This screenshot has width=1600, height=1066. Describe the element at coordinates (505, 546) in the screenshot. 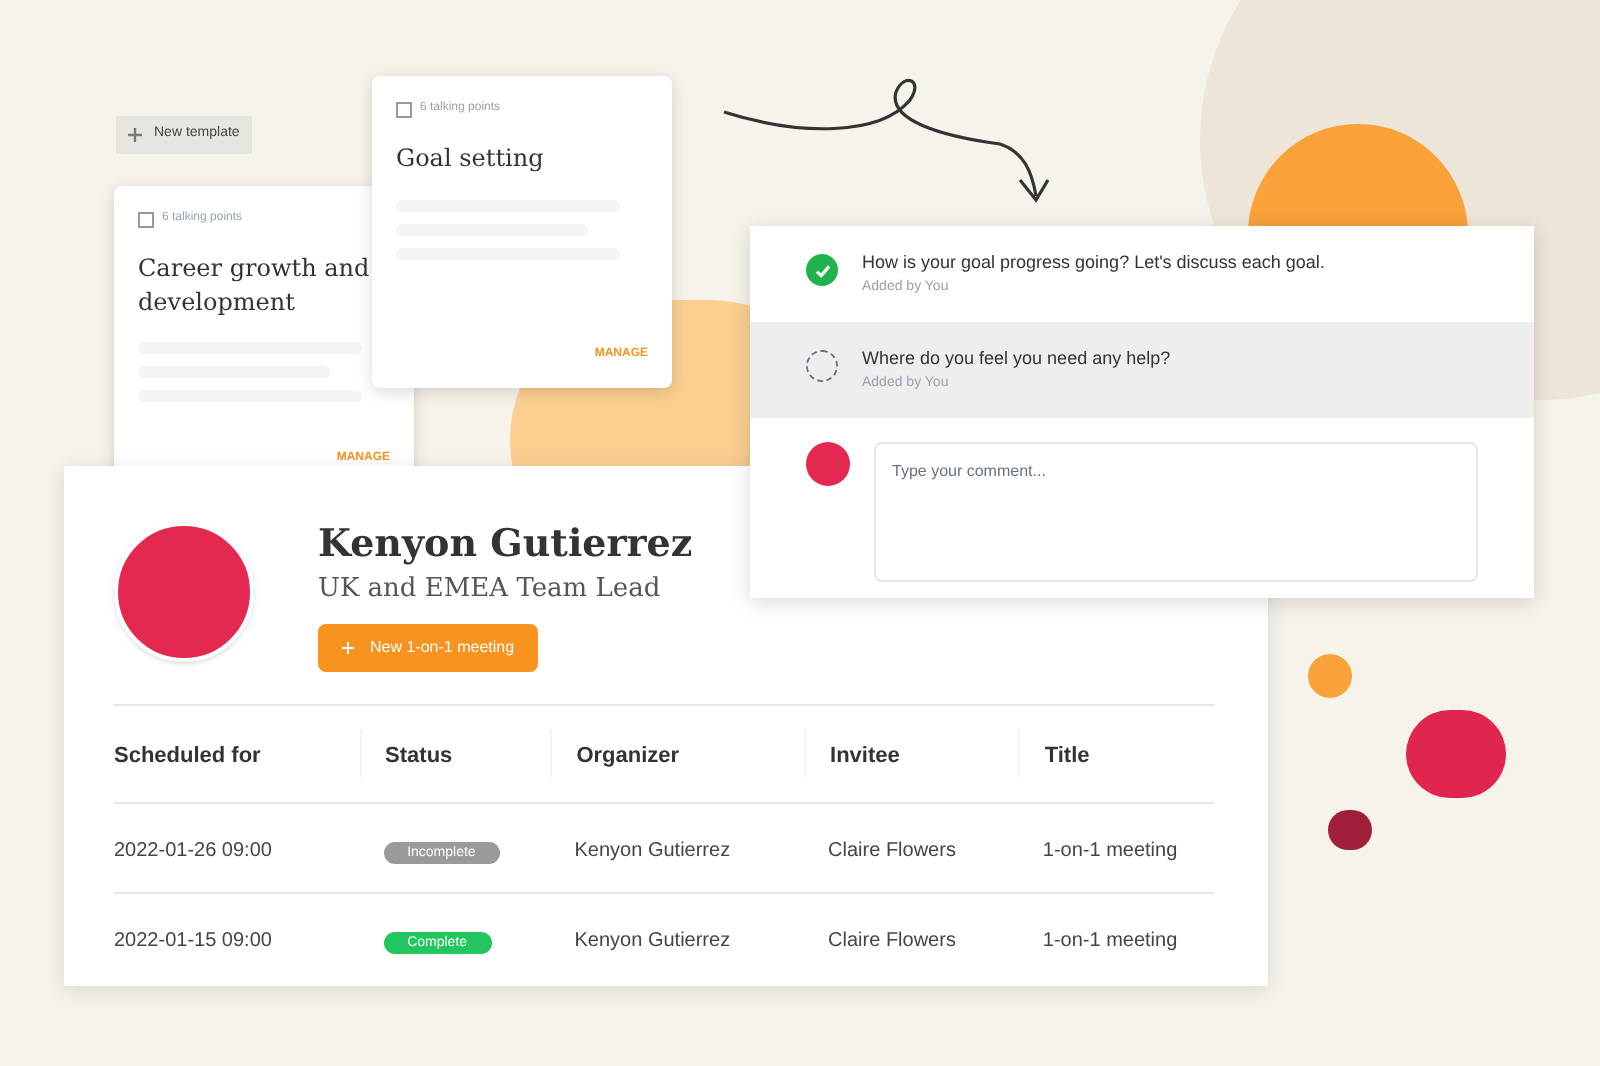

I see `profile-name: Kenyon Gutierrez` at that location.